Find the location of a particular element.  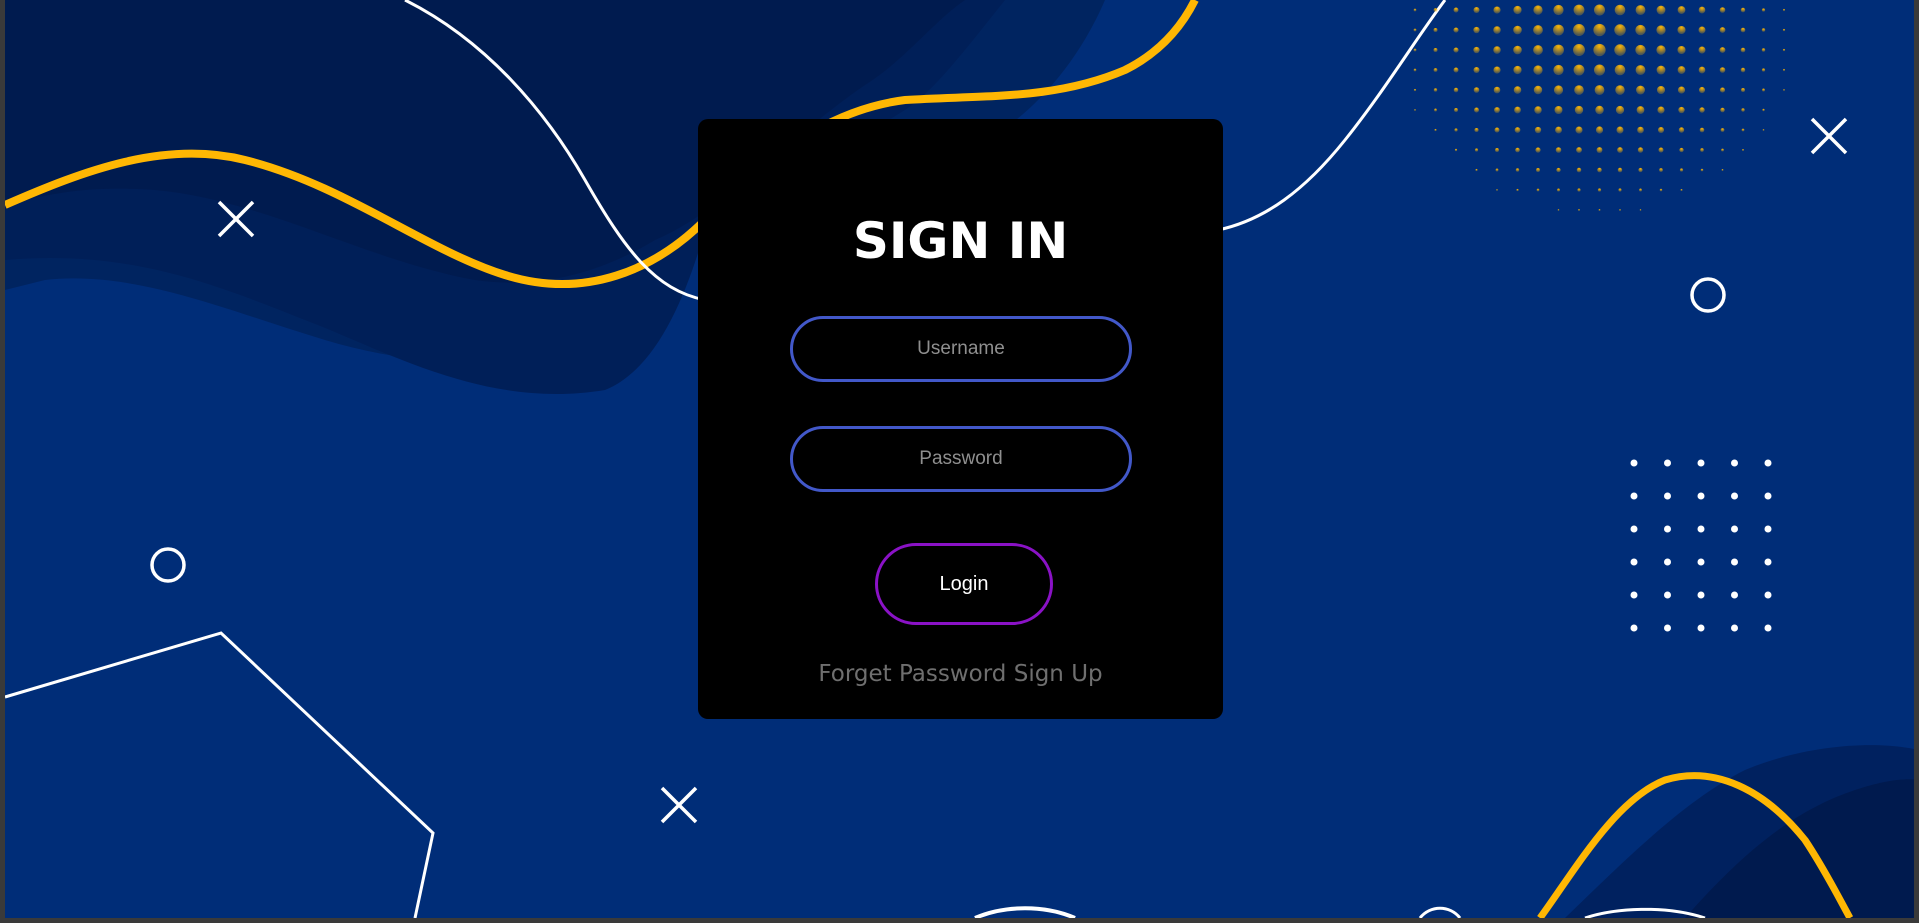

auth-links: Forget Password Sign Up is located at coordinates (960, 674).